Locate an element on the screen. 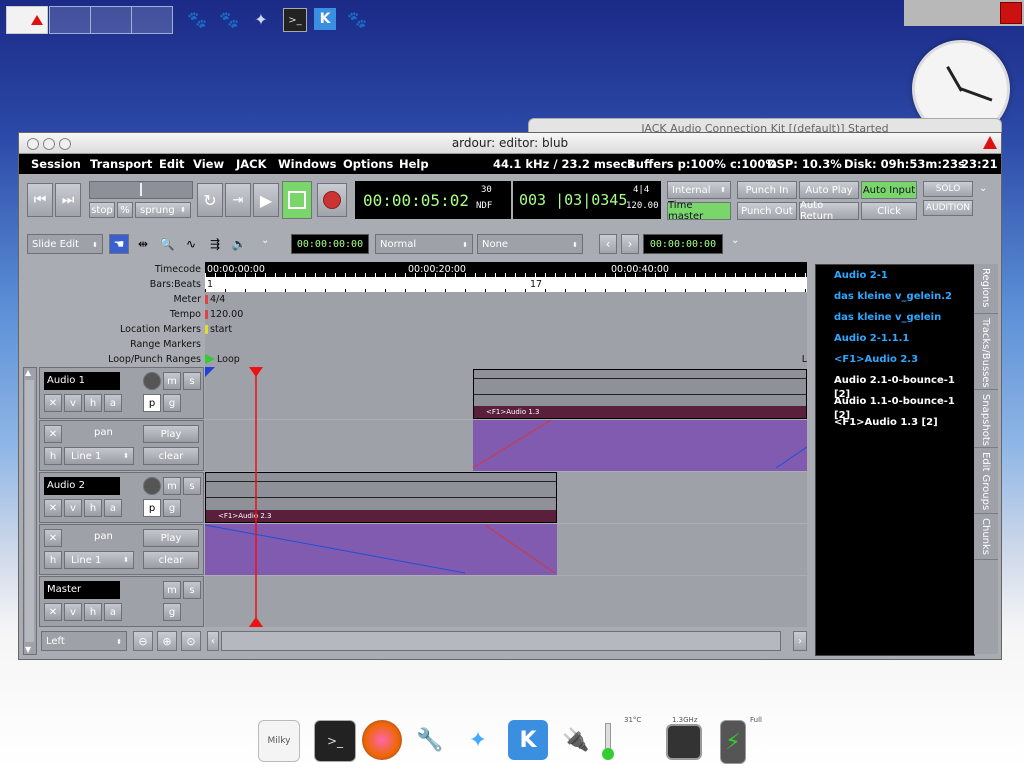  region-list-item: Audio 2-1 is located at coordinates (861, 276).